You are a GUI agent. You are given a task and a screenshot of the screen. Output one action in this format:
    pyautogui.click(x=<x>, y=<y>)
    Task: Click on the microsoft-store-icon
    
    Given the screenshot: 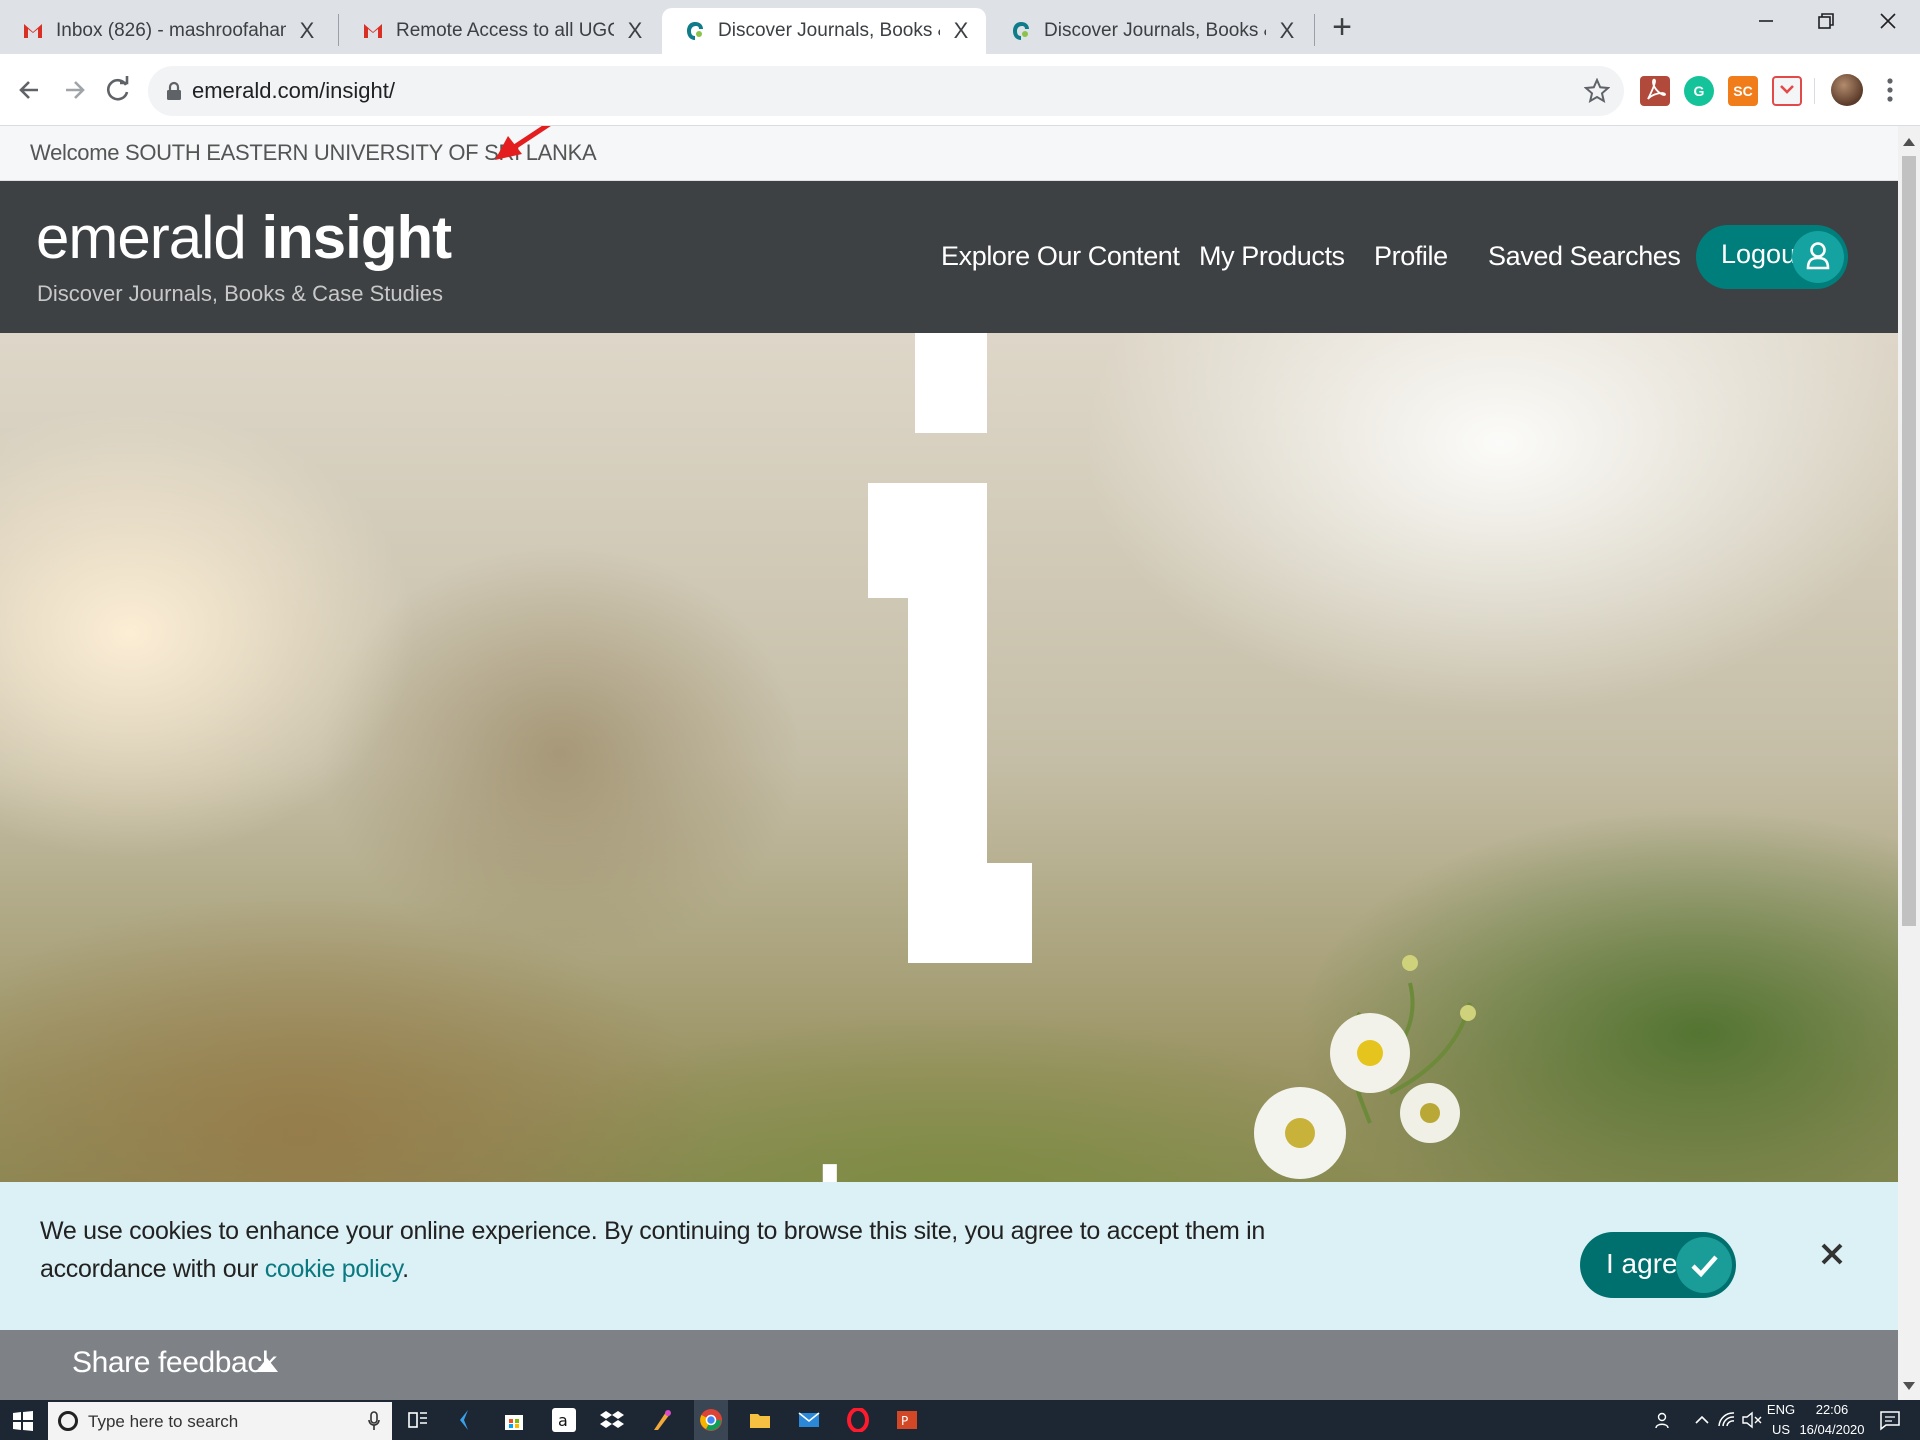 What is the action you would take?
    pyautogui.click(x=514, y=1420)
    